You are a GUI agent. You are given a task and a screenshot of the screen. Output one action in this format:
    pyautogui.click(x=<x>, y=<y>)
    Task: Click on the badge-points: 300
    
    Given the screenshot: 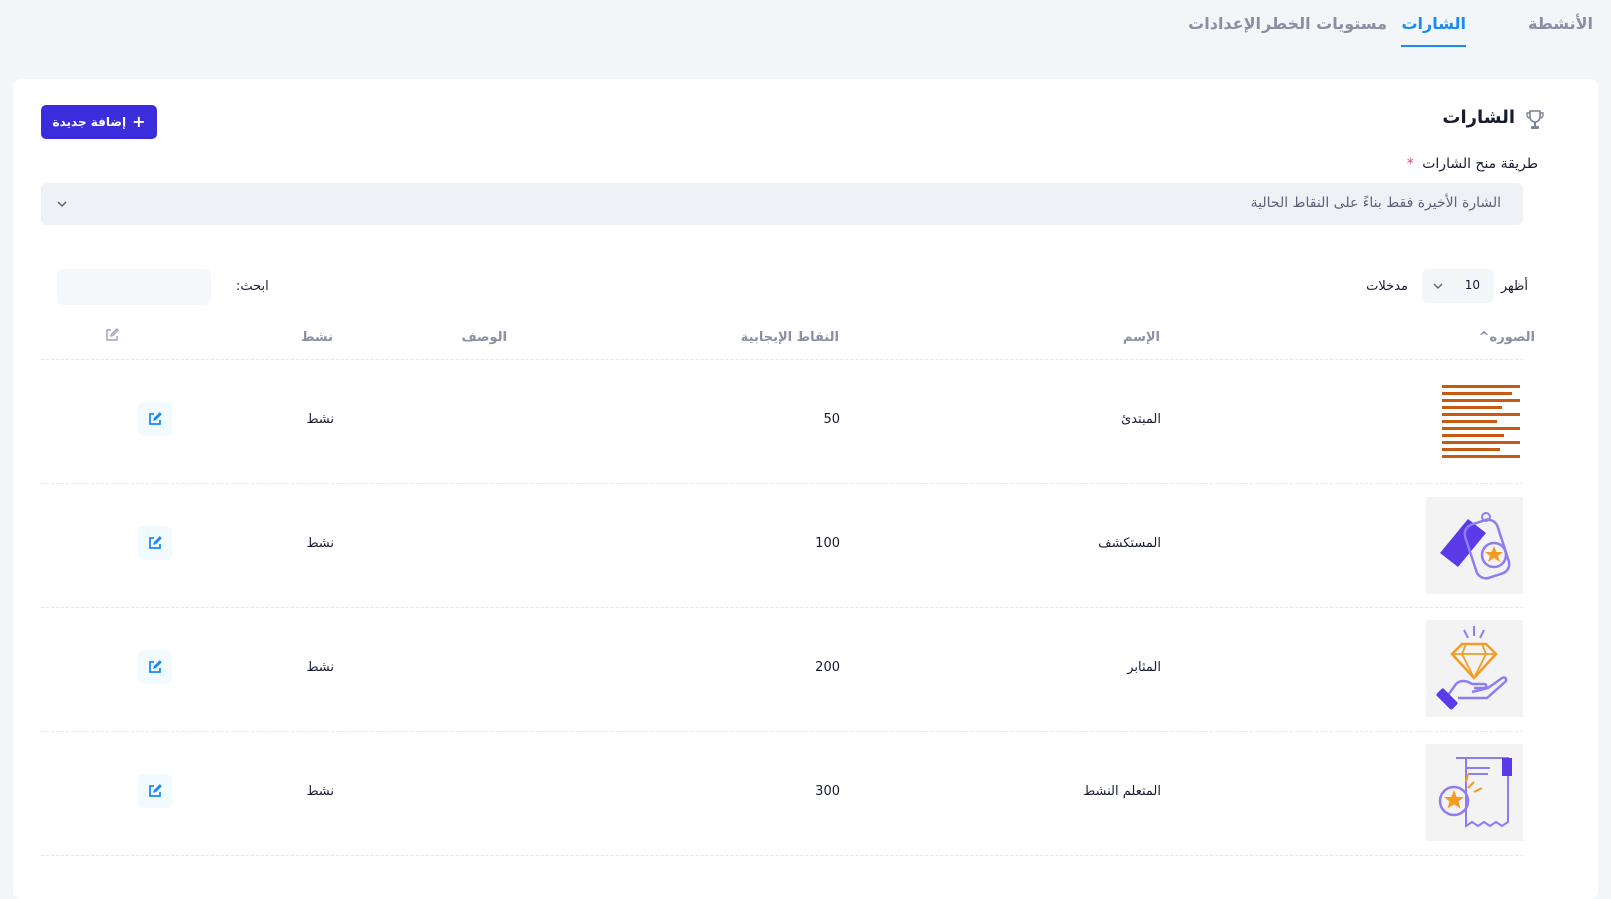 What is the action you would take?
    pyautogui.click(x=827, y=791)
    